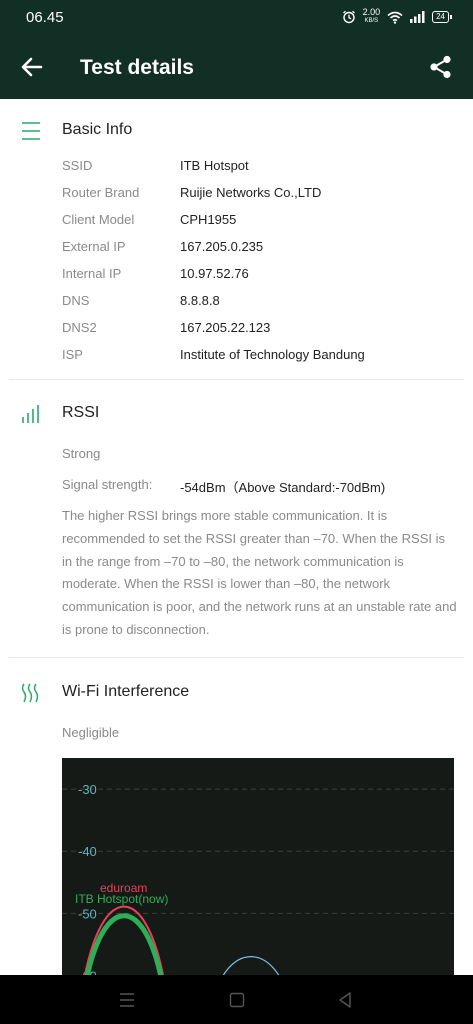 This screenshot has width=473, height=1024. Describe the element at coordinates (137, 67) in the screenshot. I see `page-title: Test details` at that location.